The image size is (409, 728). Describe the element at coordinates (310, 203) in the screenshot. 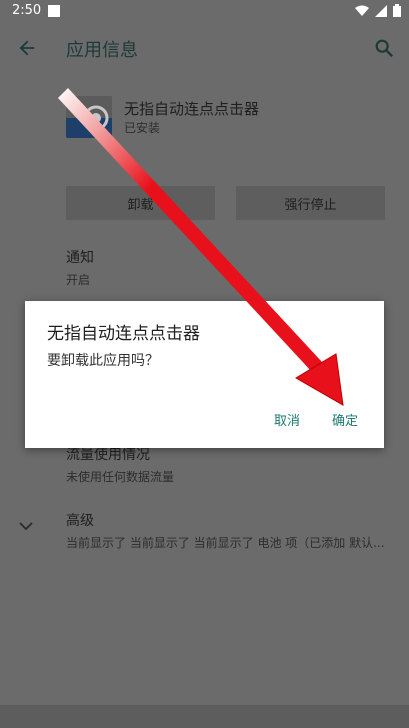

I see `force-stop-button: 强行停止` at that location.